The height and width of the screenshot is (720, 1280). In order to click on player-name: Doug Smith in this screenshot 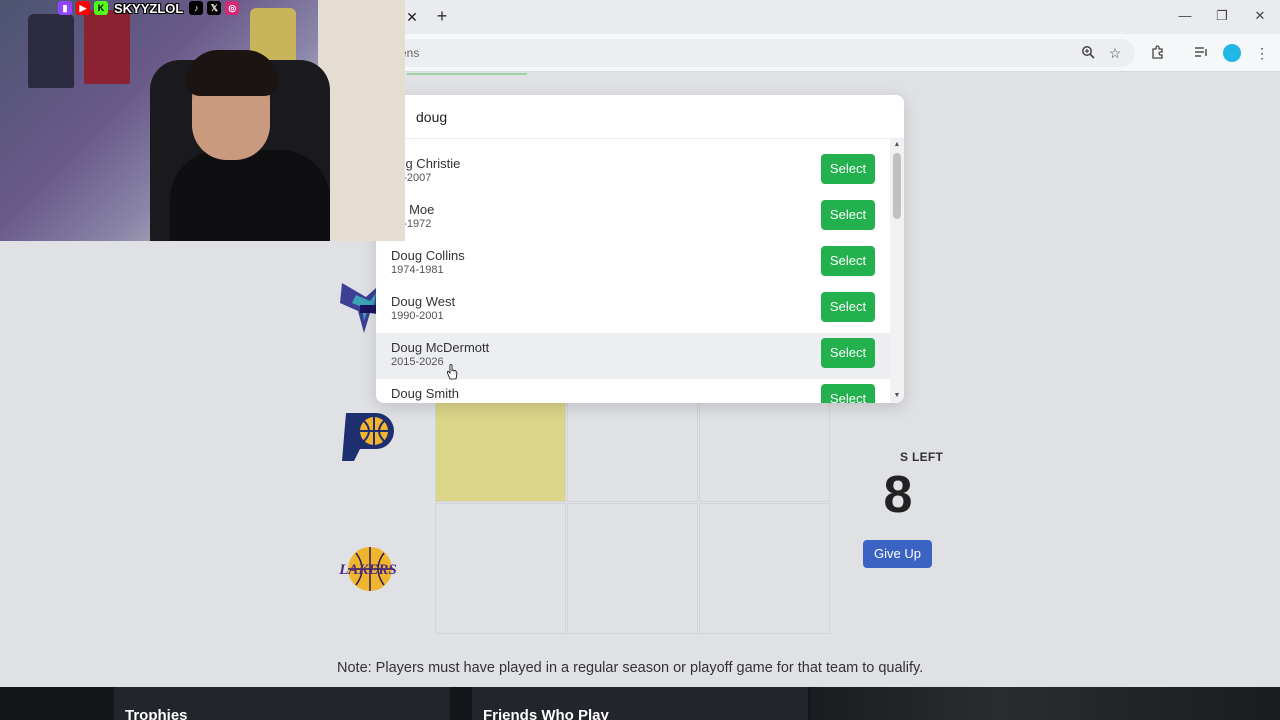, I will do `click(425, 393)`.